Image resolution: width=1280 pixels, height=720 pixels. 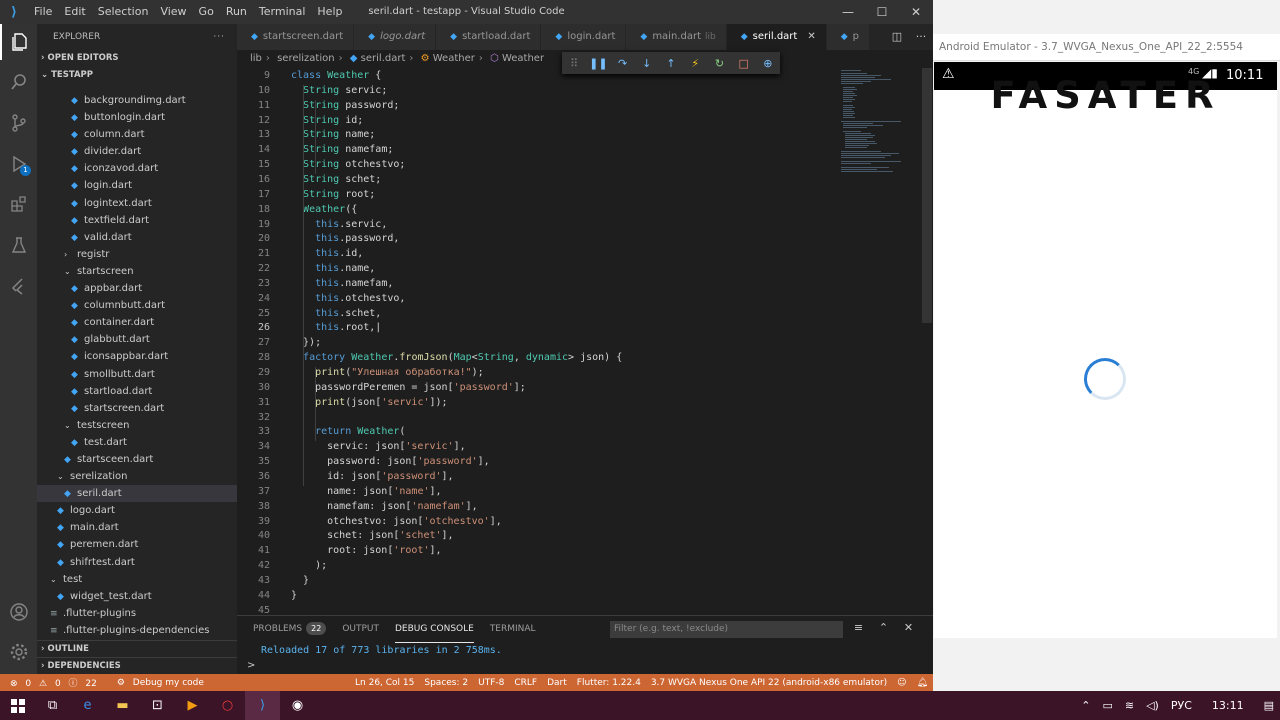 What do you see at coordinates (123, 12) in the screenshot?
I see `menu-item-selection: Selection` at bounding box center [123, 12].